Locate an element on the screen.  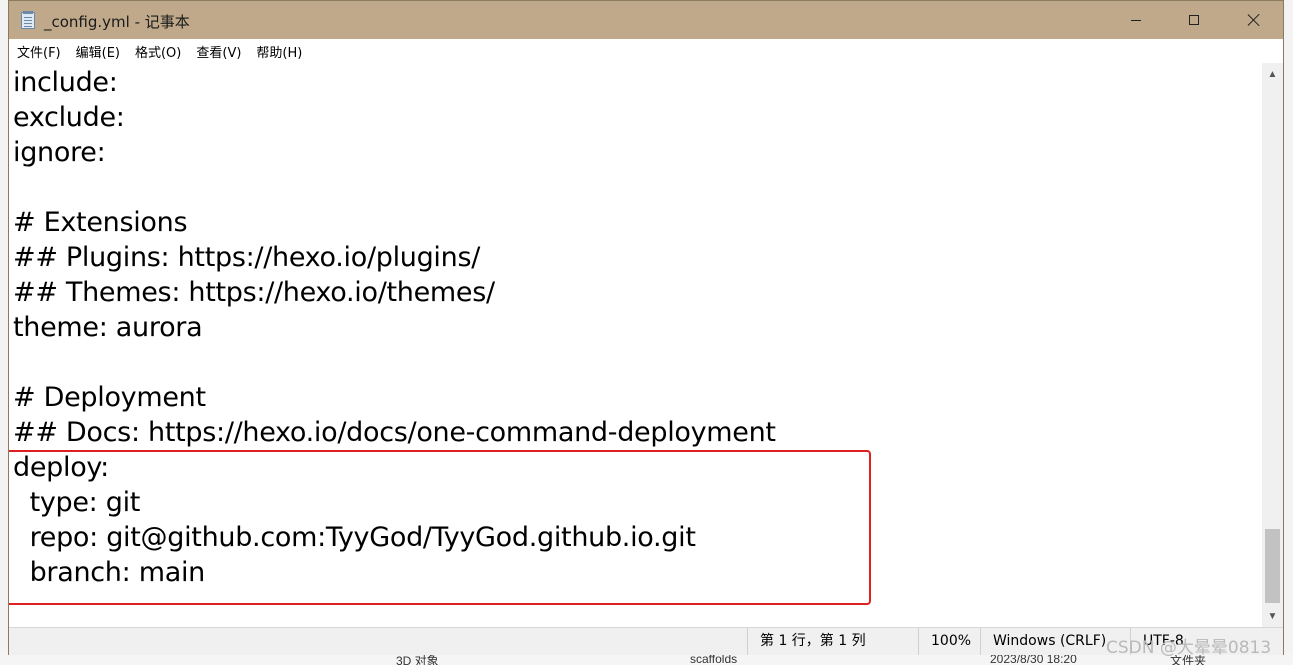
close-icon is located at coordinates (1254, 20).